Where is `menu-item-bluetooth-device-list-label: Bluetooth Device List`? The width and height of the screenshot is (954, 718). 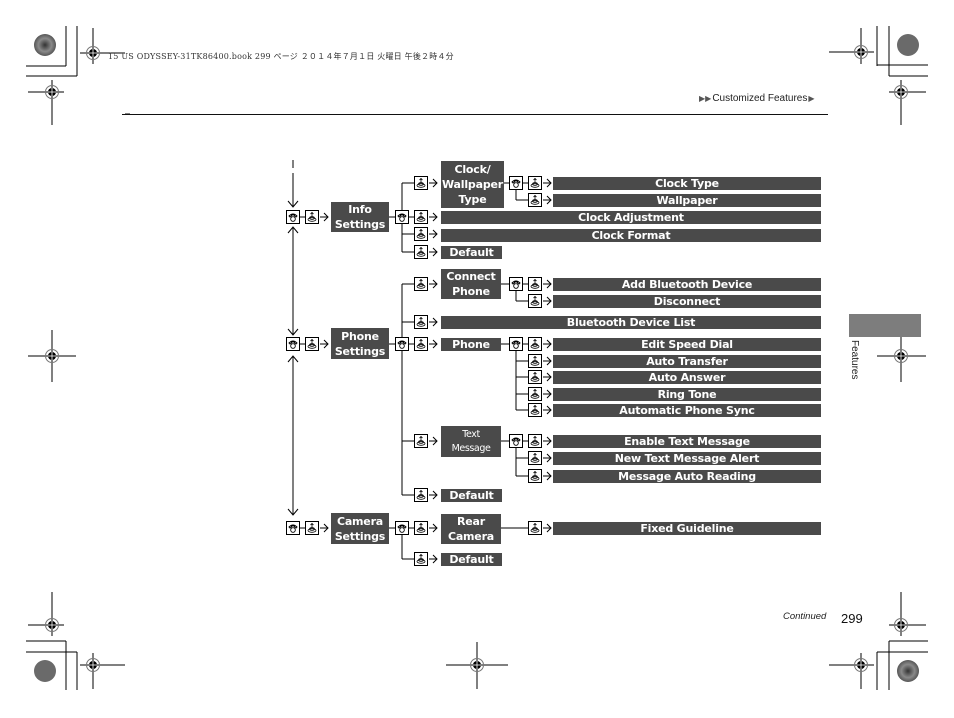
menu-item-bluetooth-device-list-label: Bluetooth Device List is located at coordinates (631, 322).